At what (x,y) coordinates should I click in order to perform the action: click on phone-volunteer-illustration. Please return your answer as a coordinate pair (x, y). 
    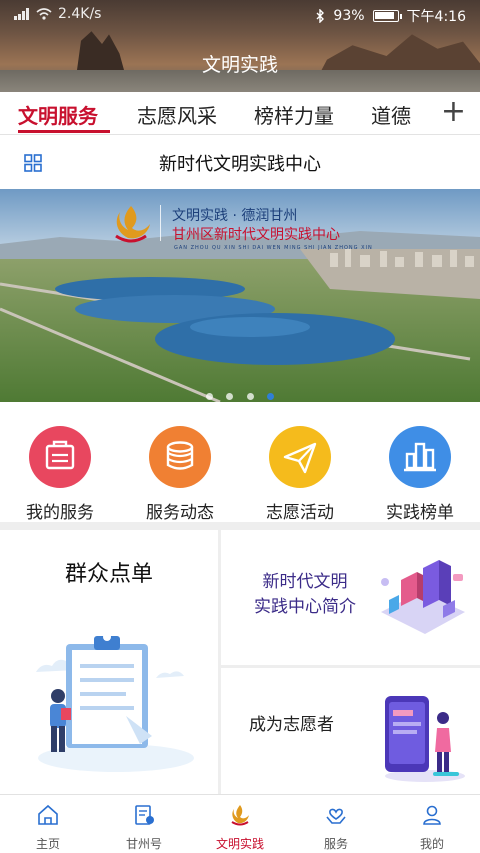
    Looking at the image, I should click on (425, 739).